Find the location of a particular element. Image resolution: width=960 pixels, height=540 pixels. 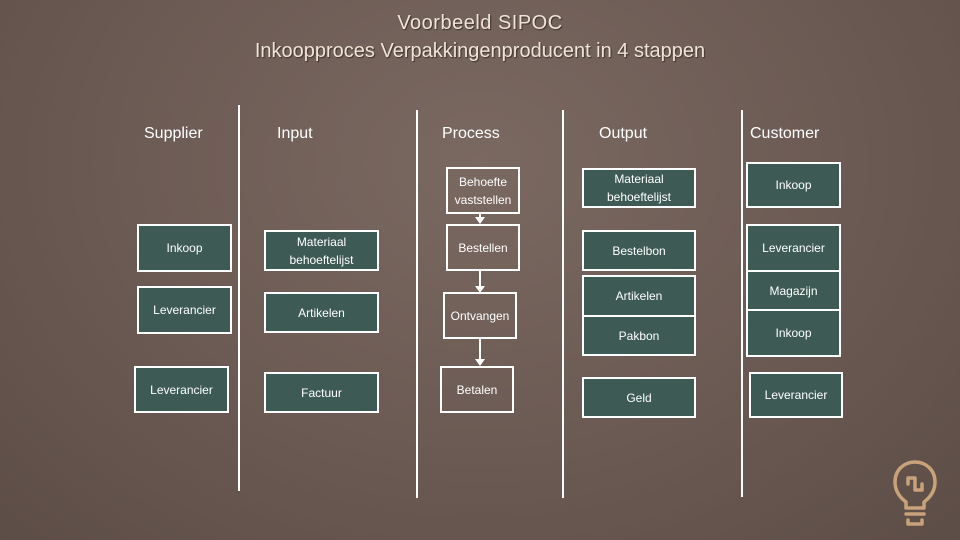

column-header-output: Output is located at coordinates (623, 133).